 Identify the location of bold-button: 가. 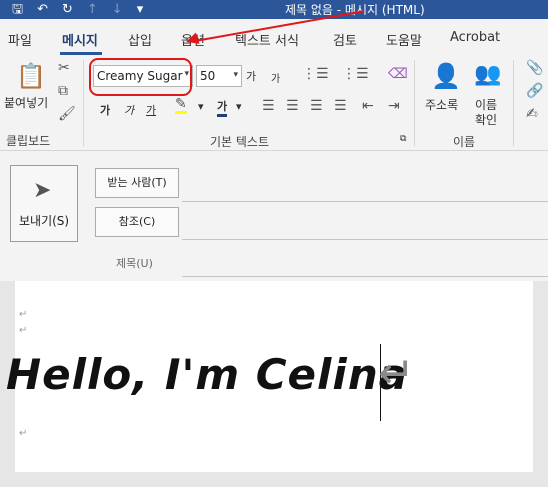
(105, 110).